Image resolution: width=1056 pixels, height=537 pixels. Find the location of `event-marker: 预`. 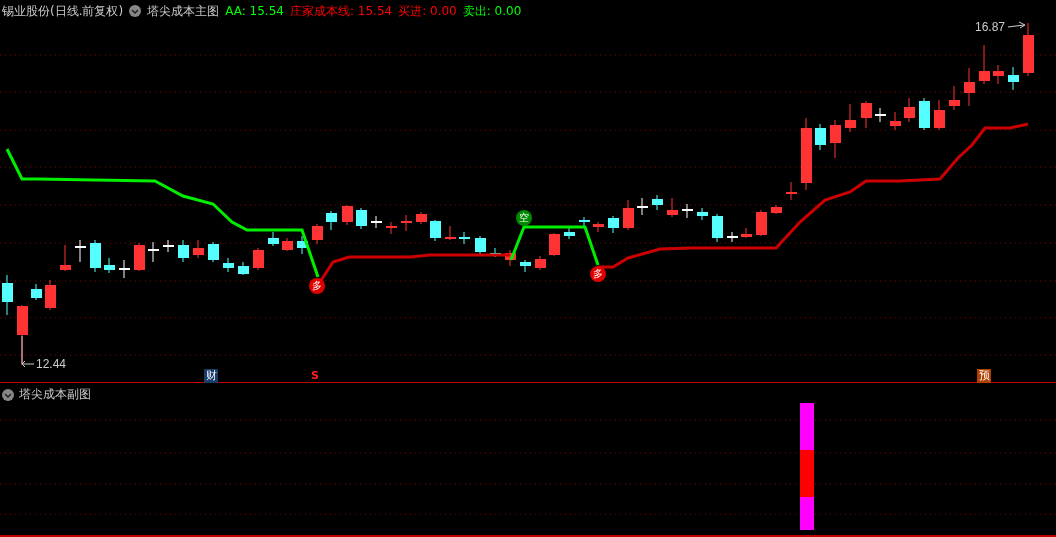

event-marker: 预 is located at coordinates (984, 376).